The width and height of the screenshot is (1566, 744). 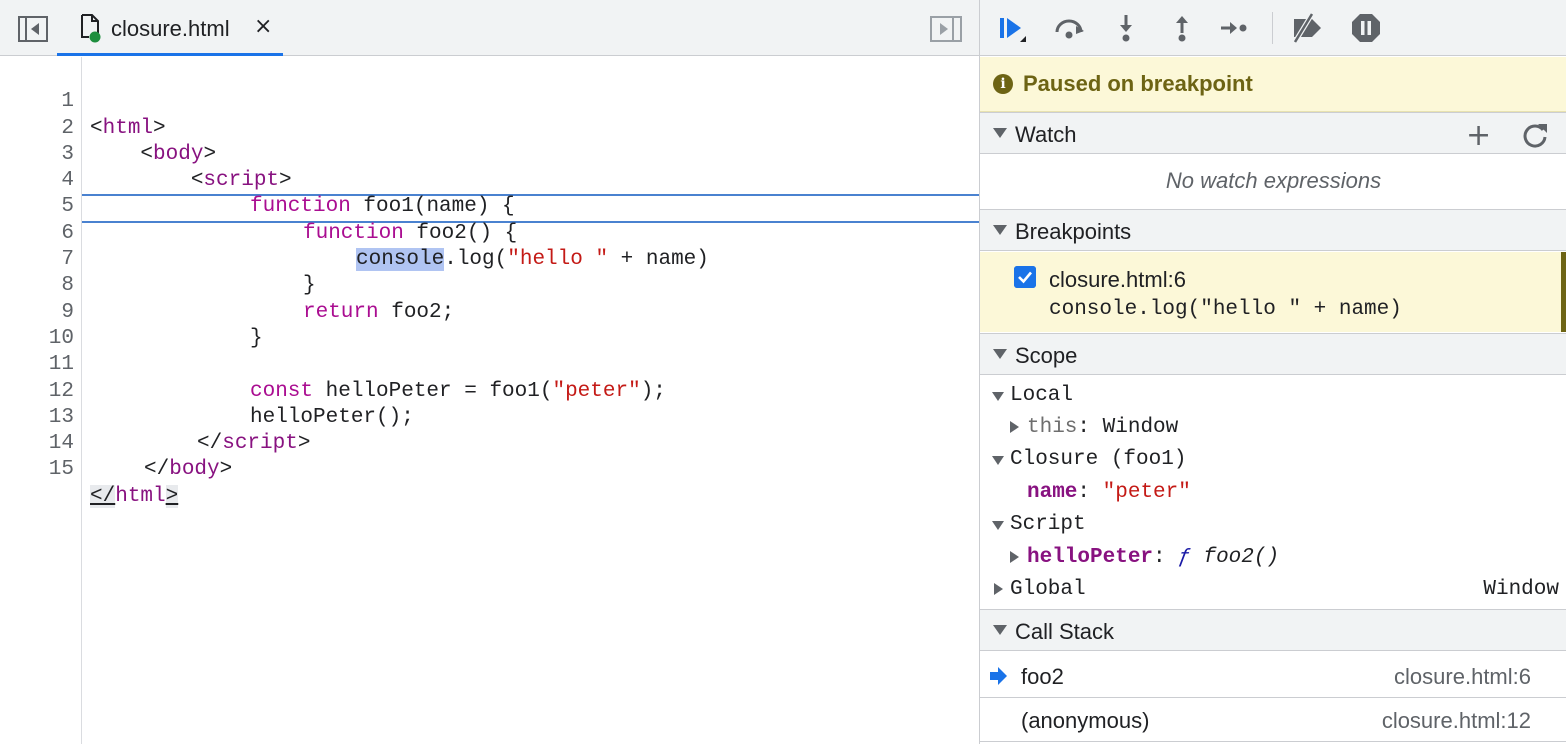 I want to click on code-token: html, so click(x=140, y=496).